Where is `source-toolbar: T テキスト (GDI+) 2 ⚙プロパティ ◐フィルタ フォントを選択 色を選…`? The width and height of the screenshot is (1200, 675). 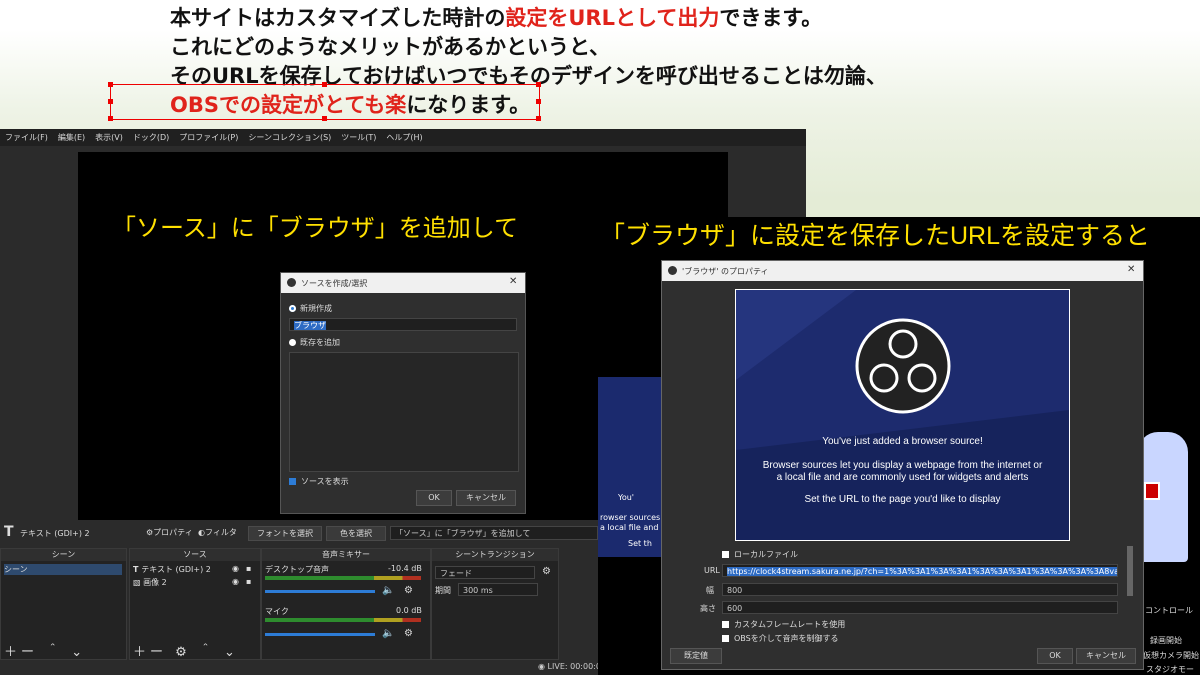
source-toolbar: T テキスト (GDI+) 2 ⚙プロパティ ◐フィルタ フォントを選択 色を選… is located at coordinates (300, 532).